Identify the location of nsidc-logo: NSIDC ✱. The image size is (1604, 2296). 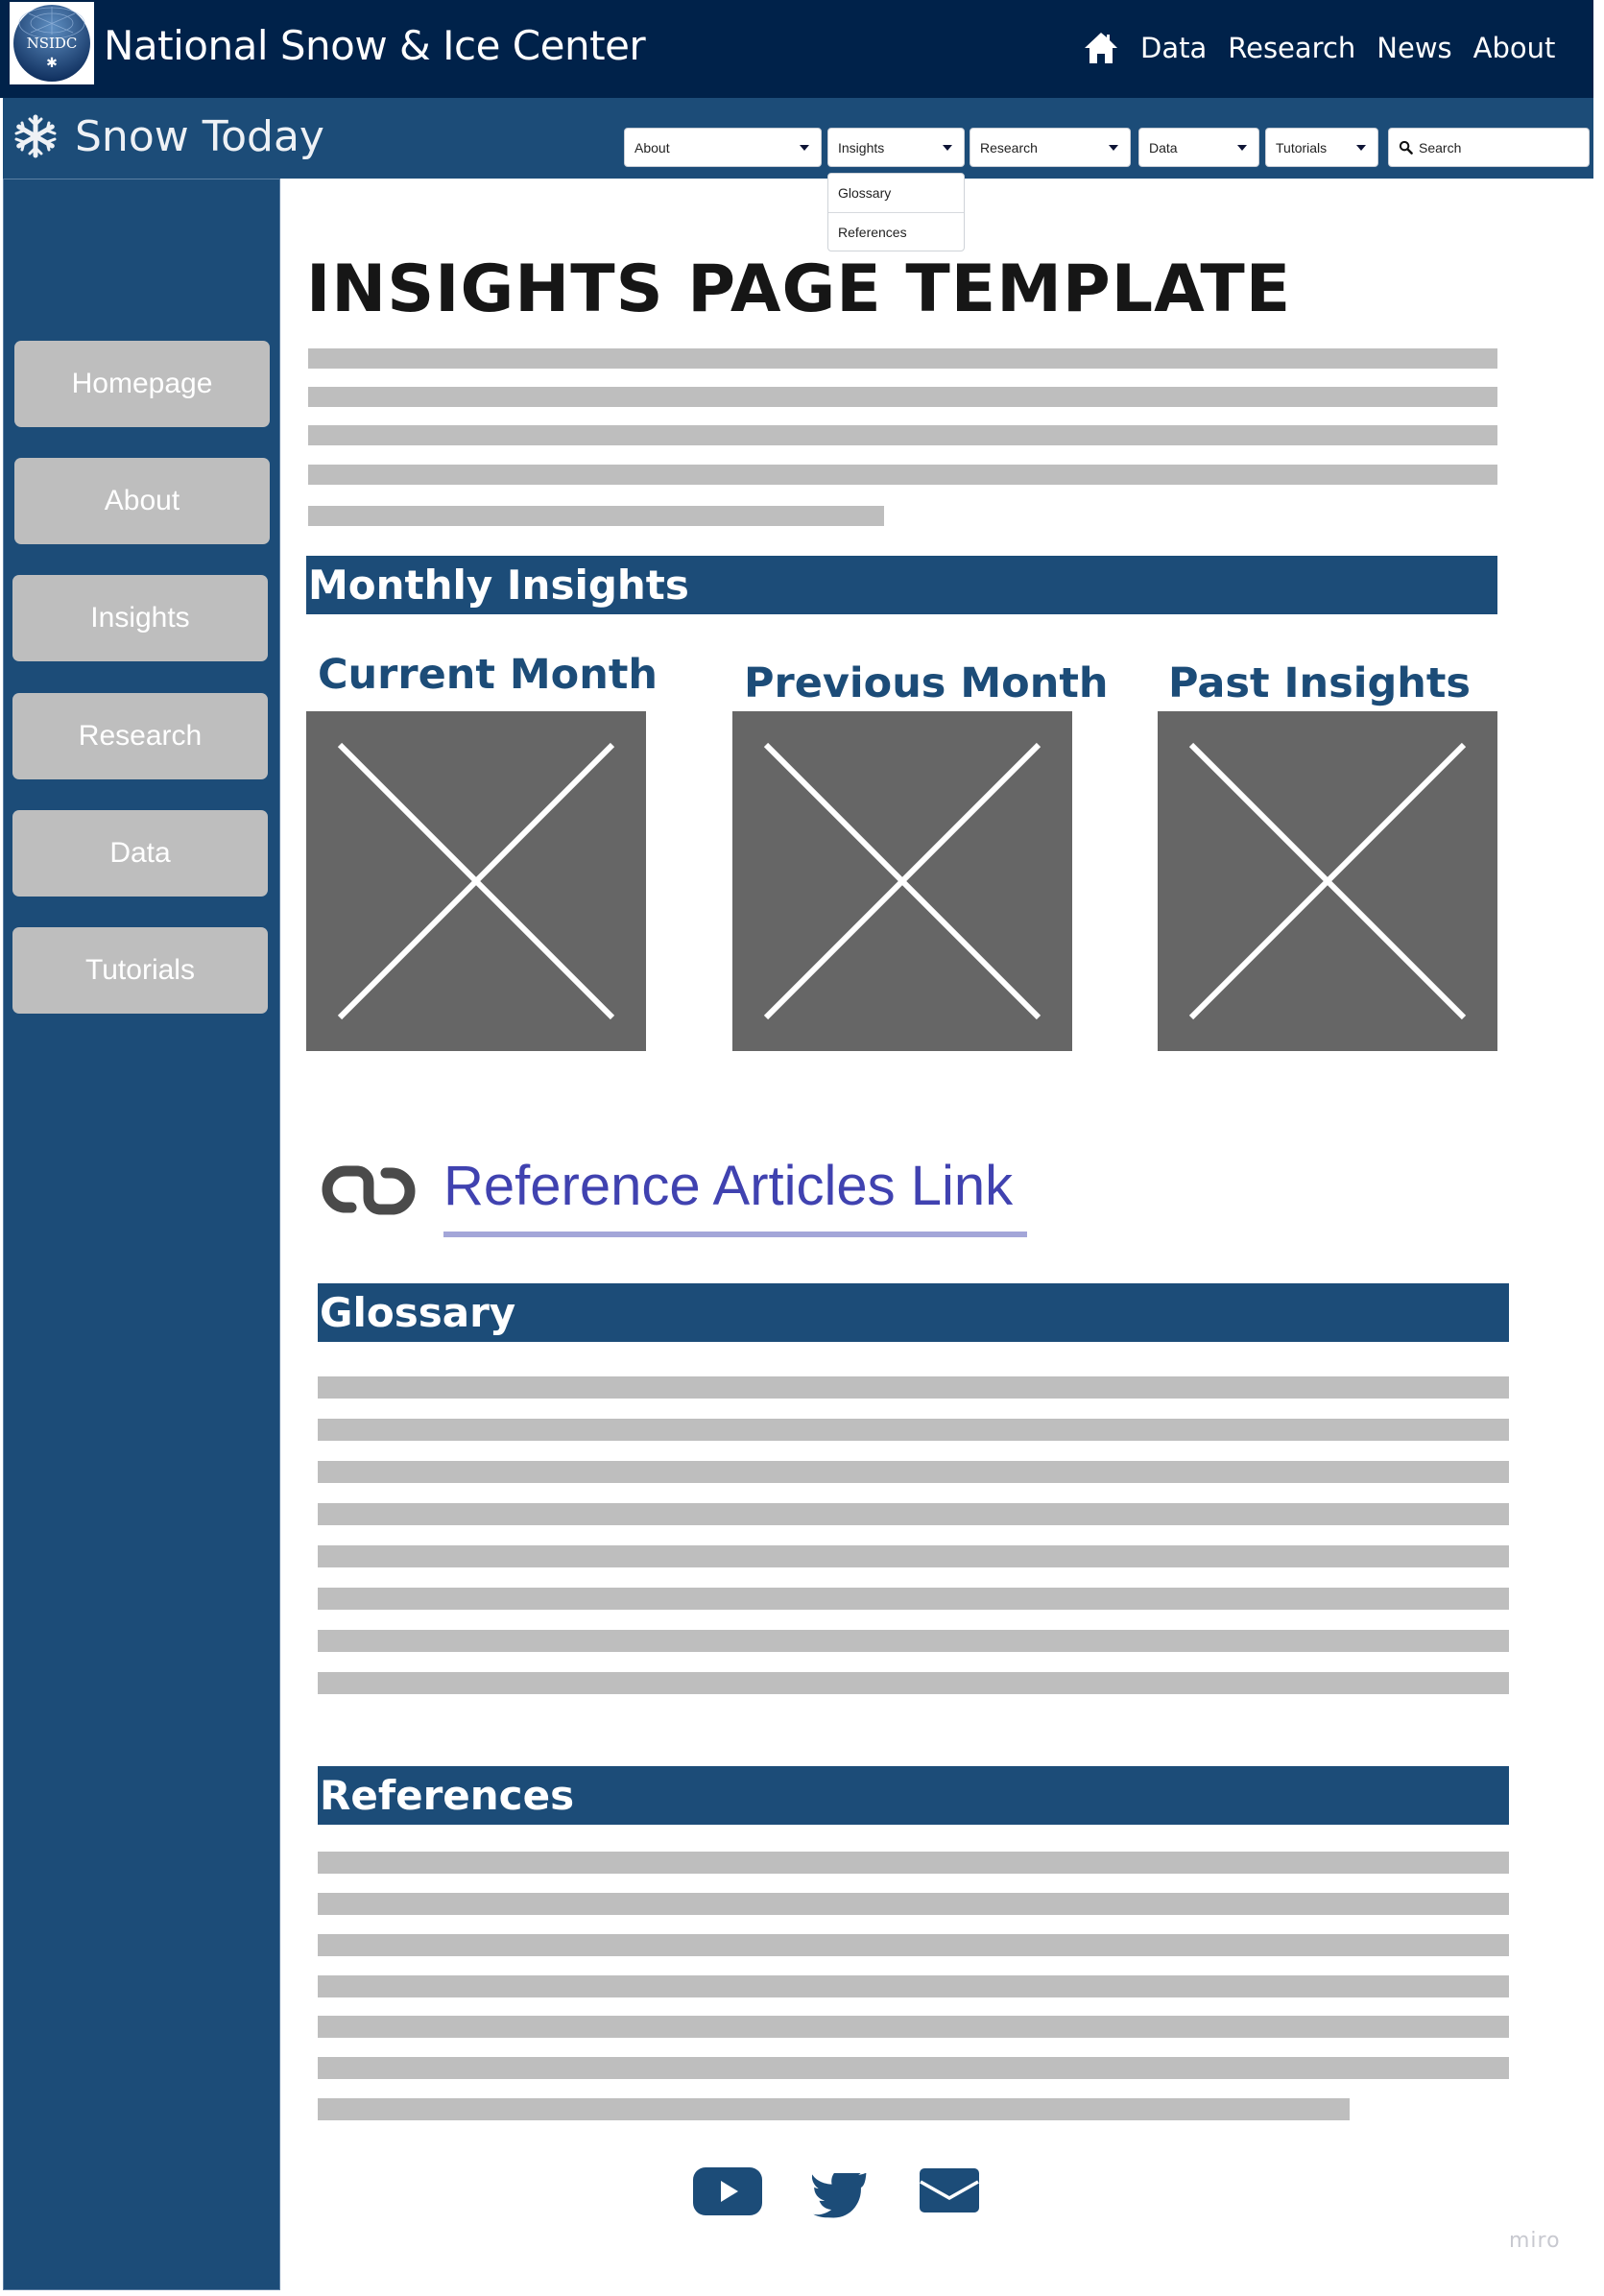
(52, 43).